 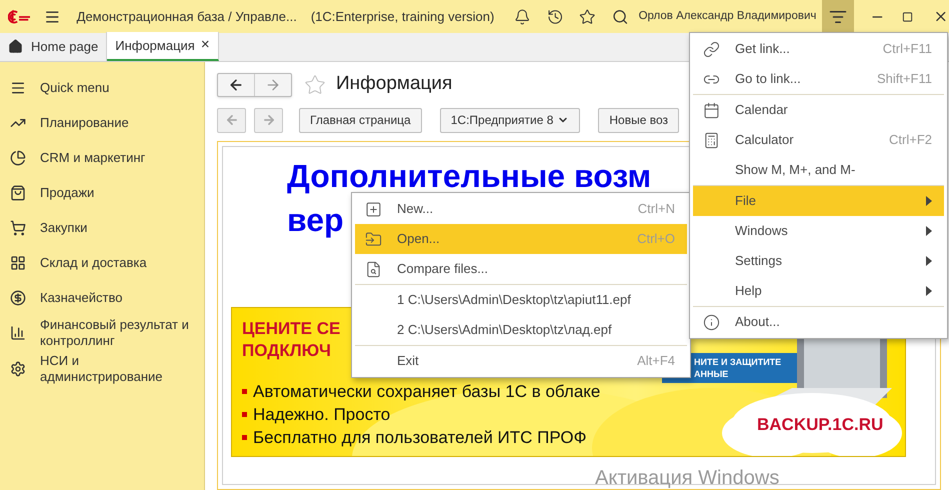 I want to click on sidebar-item: Quick menu, so click(x=102, y=87).